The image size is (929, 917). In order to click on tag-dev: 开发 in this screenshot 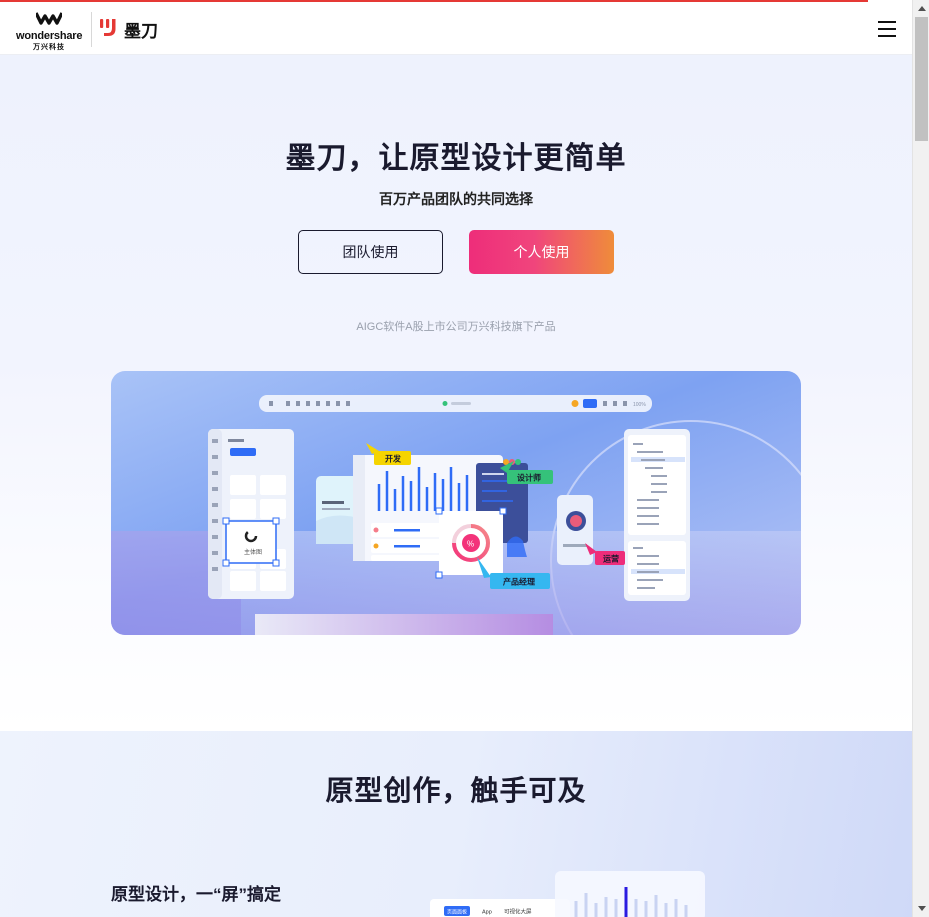, I will do `click(393, 459)`.